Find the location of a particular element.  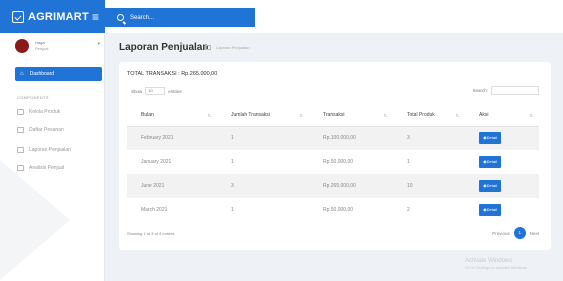

sidebar-item-kelola-produk: Kelola Produk is located at coordinates (59, 112).